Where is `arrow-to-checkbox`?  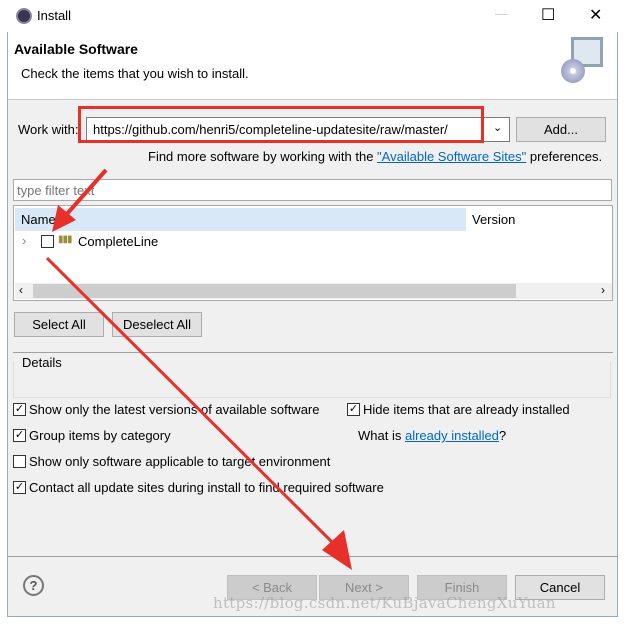 arrow-to-checkbox is located at coordinates (86, 192).